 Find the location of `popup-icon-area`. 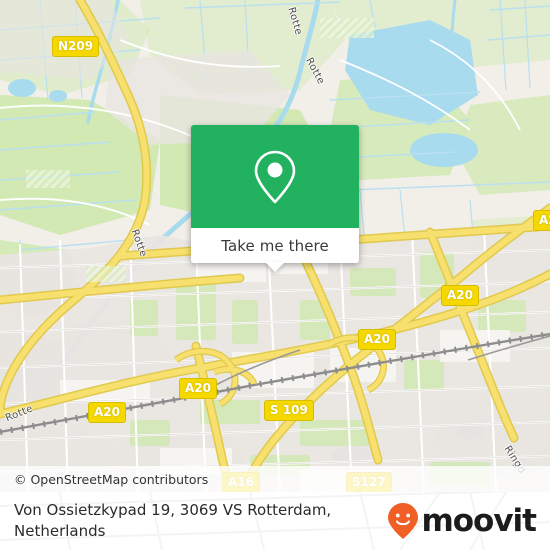

popup-icon-area is located at coordinates (275, 176).